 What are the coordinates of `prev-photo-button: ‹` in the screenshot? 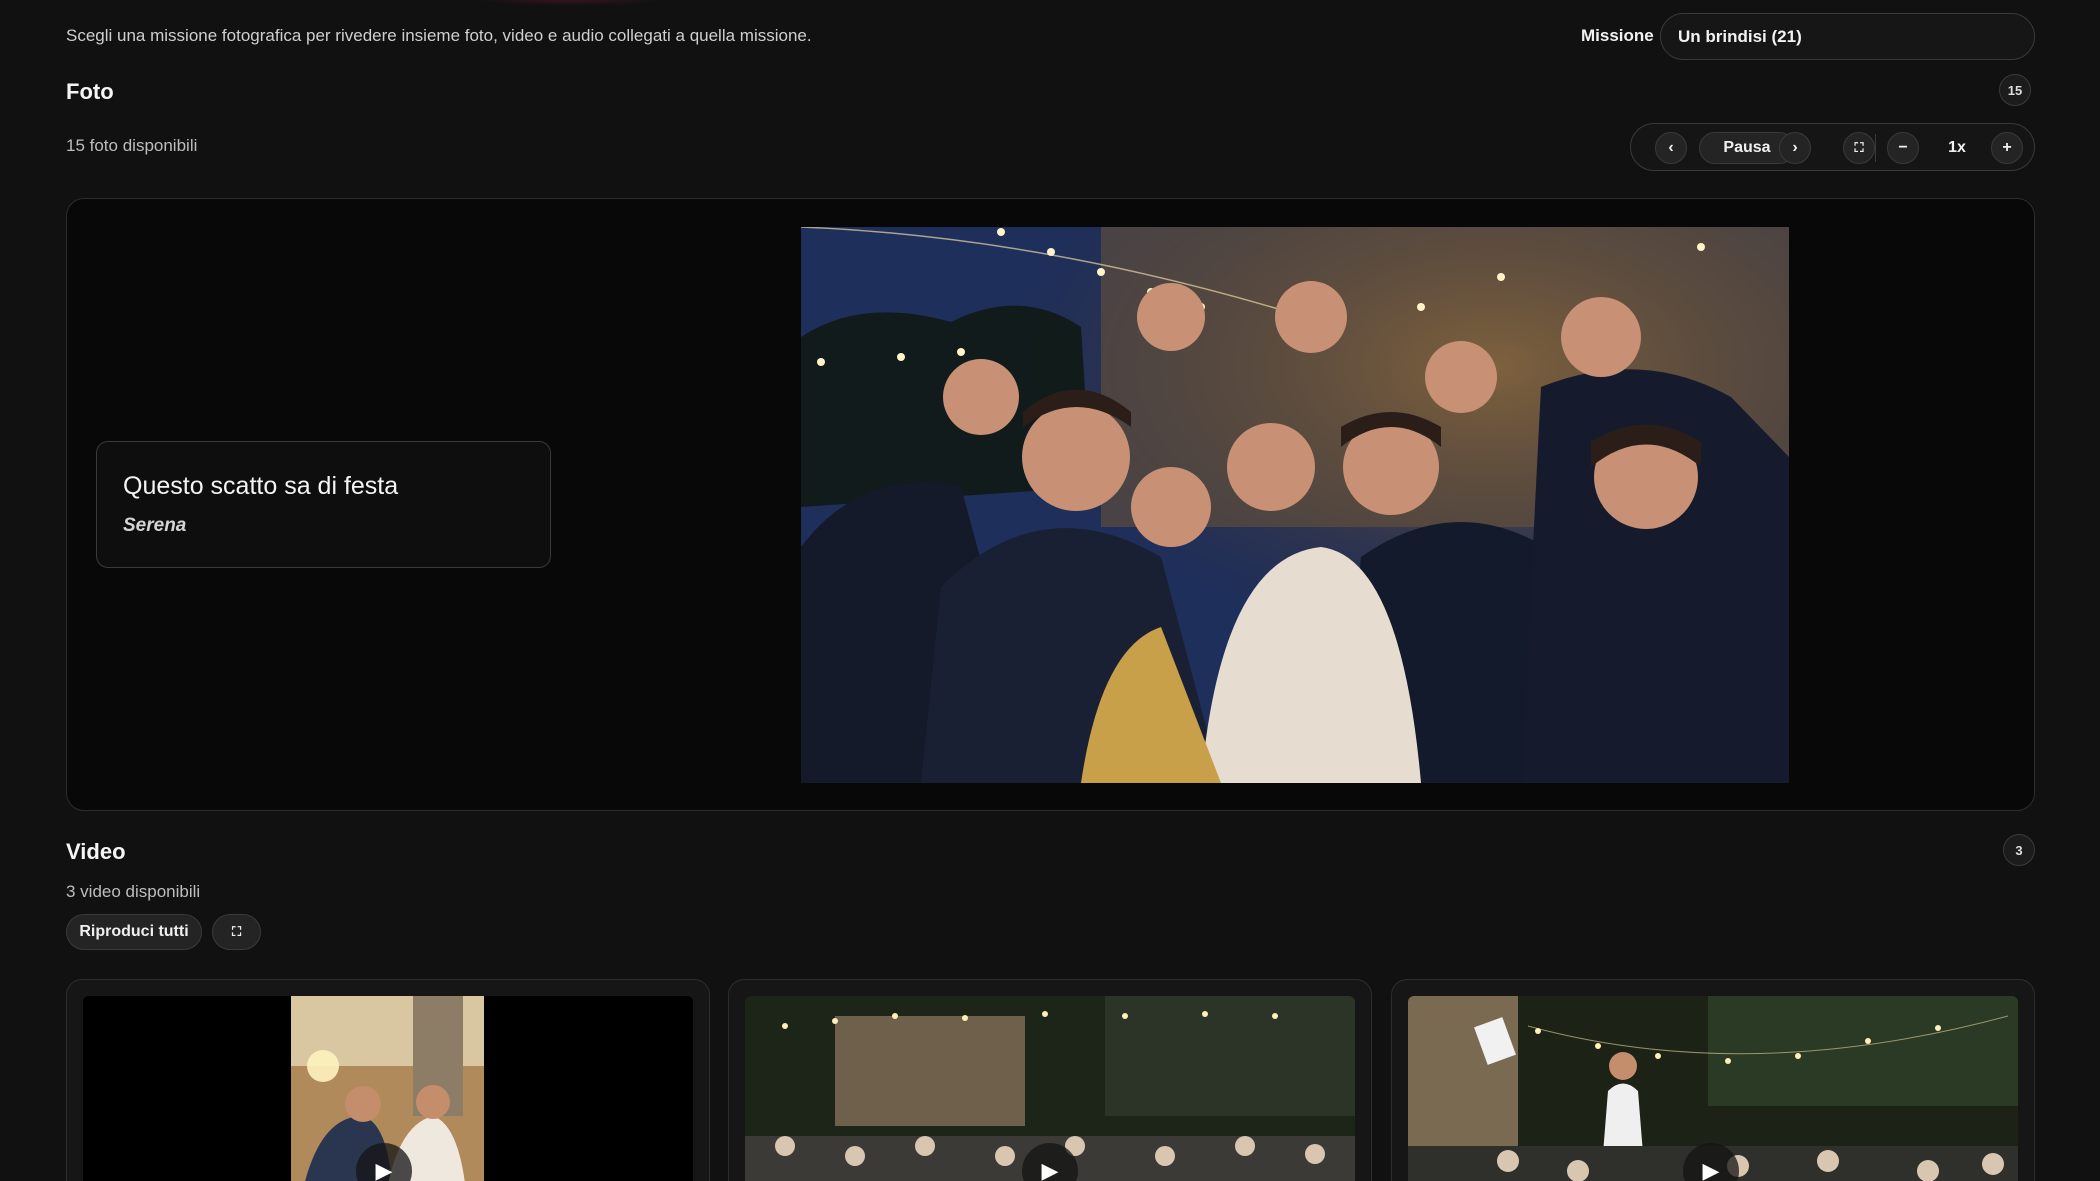 It's located at (1671, 148).